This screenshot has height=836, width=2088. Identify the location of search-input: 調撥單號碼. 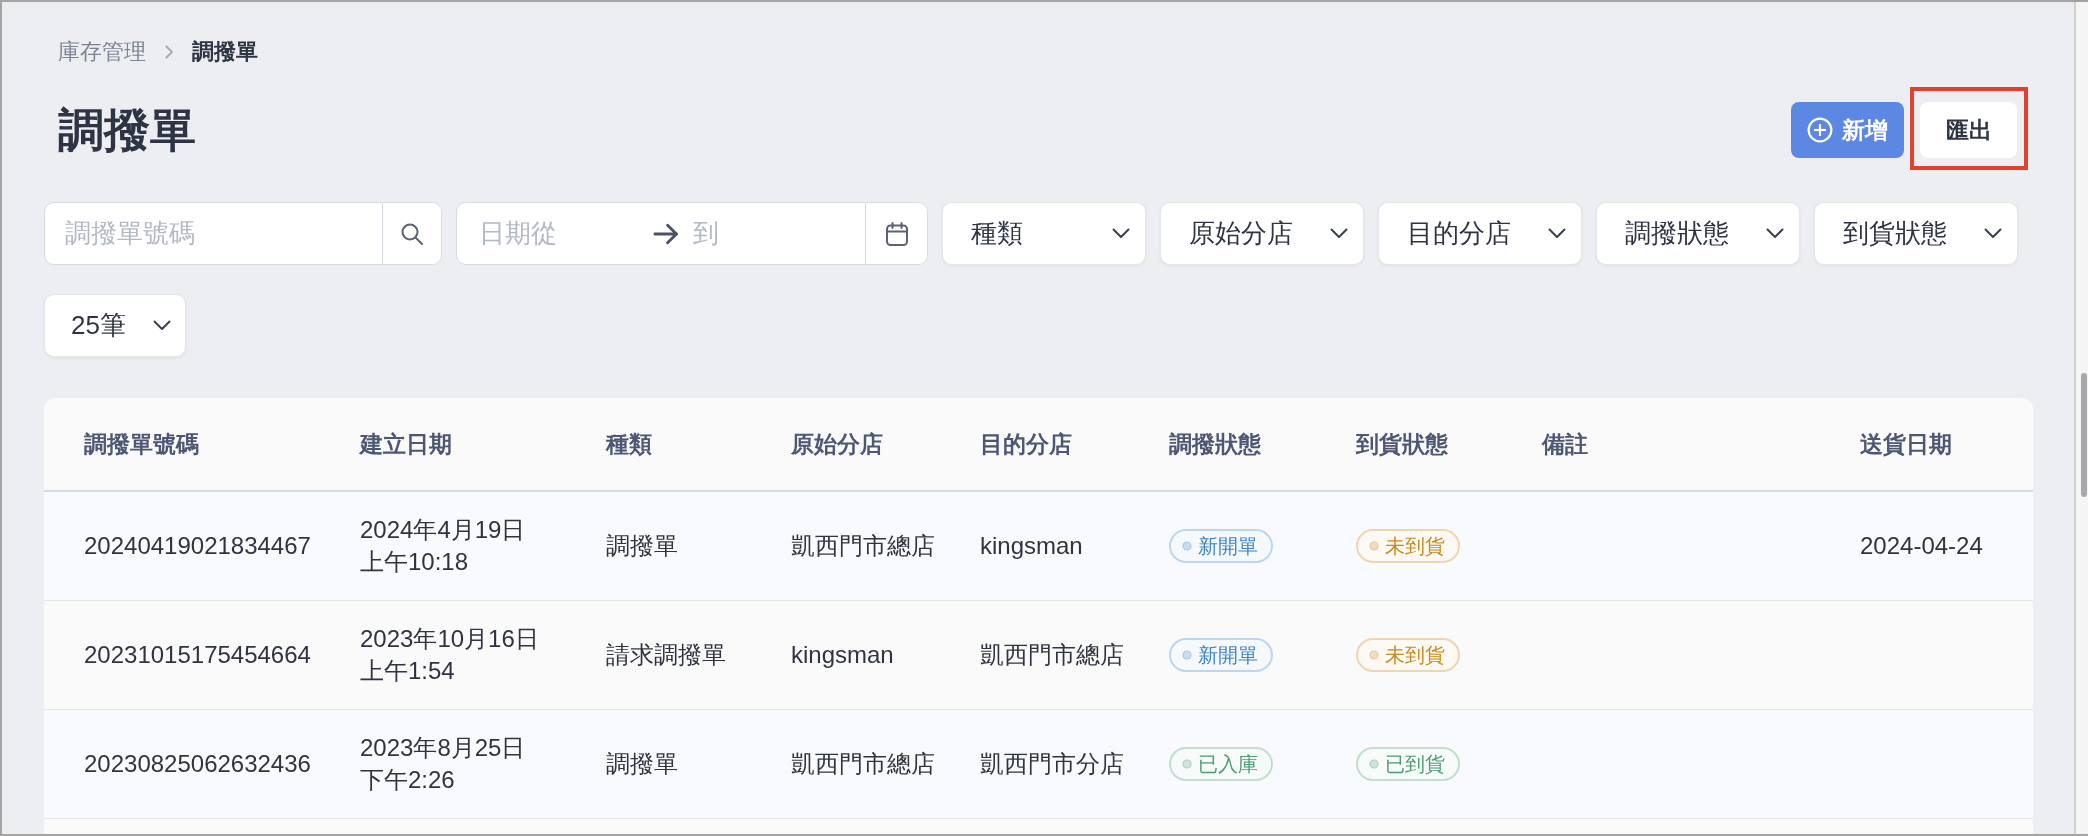
(213, 233).